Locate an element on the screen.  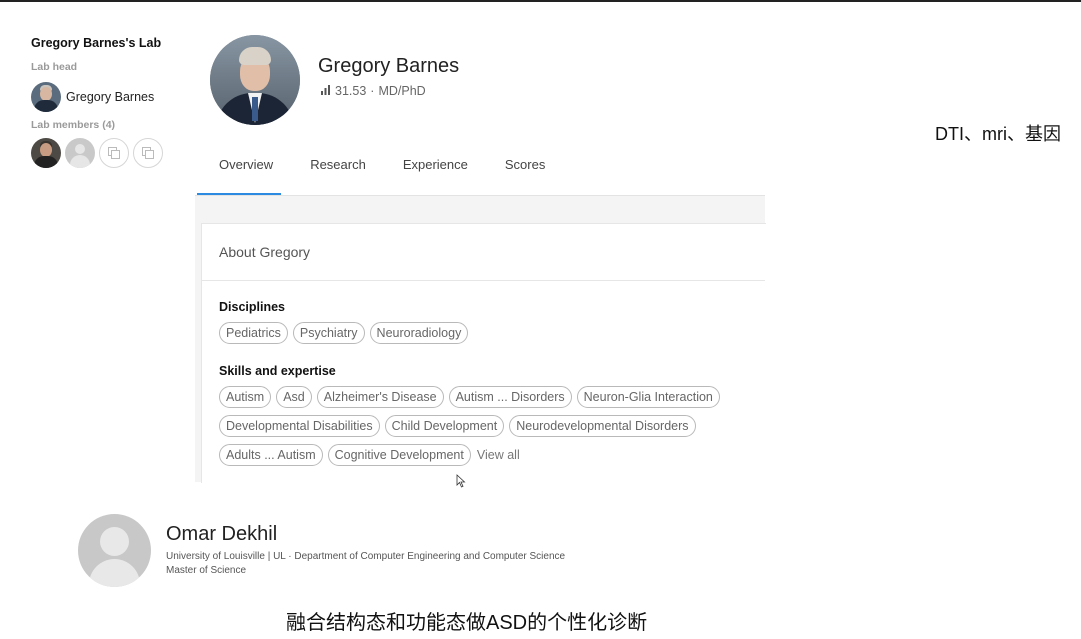
disciplines-heading: Disciplines is located at coordinates (252, 307).